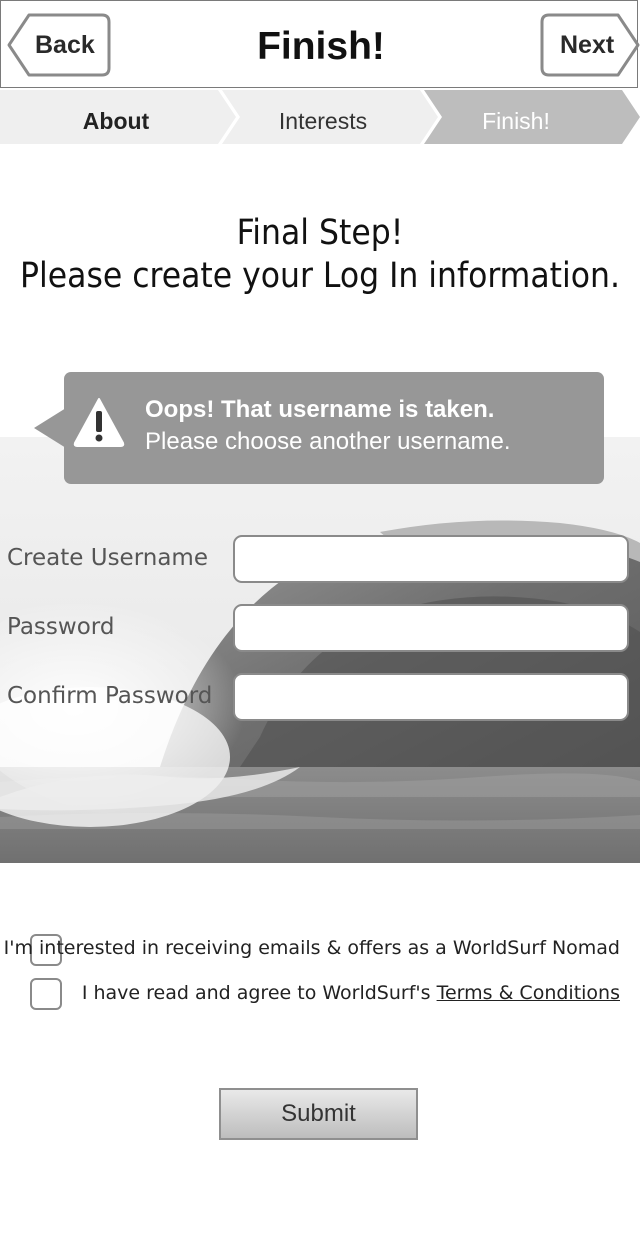  I want to click on warning-icon, so click(99, 422).